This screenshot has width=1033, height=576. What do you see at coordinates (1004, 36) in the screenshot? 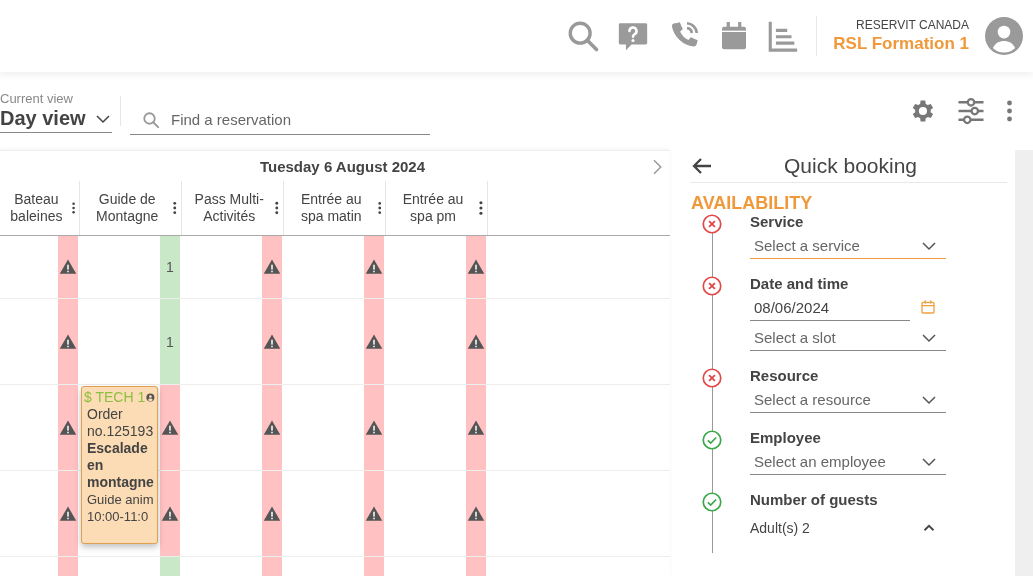
I see `avatar-icon` at bounding box center [1004, 36].